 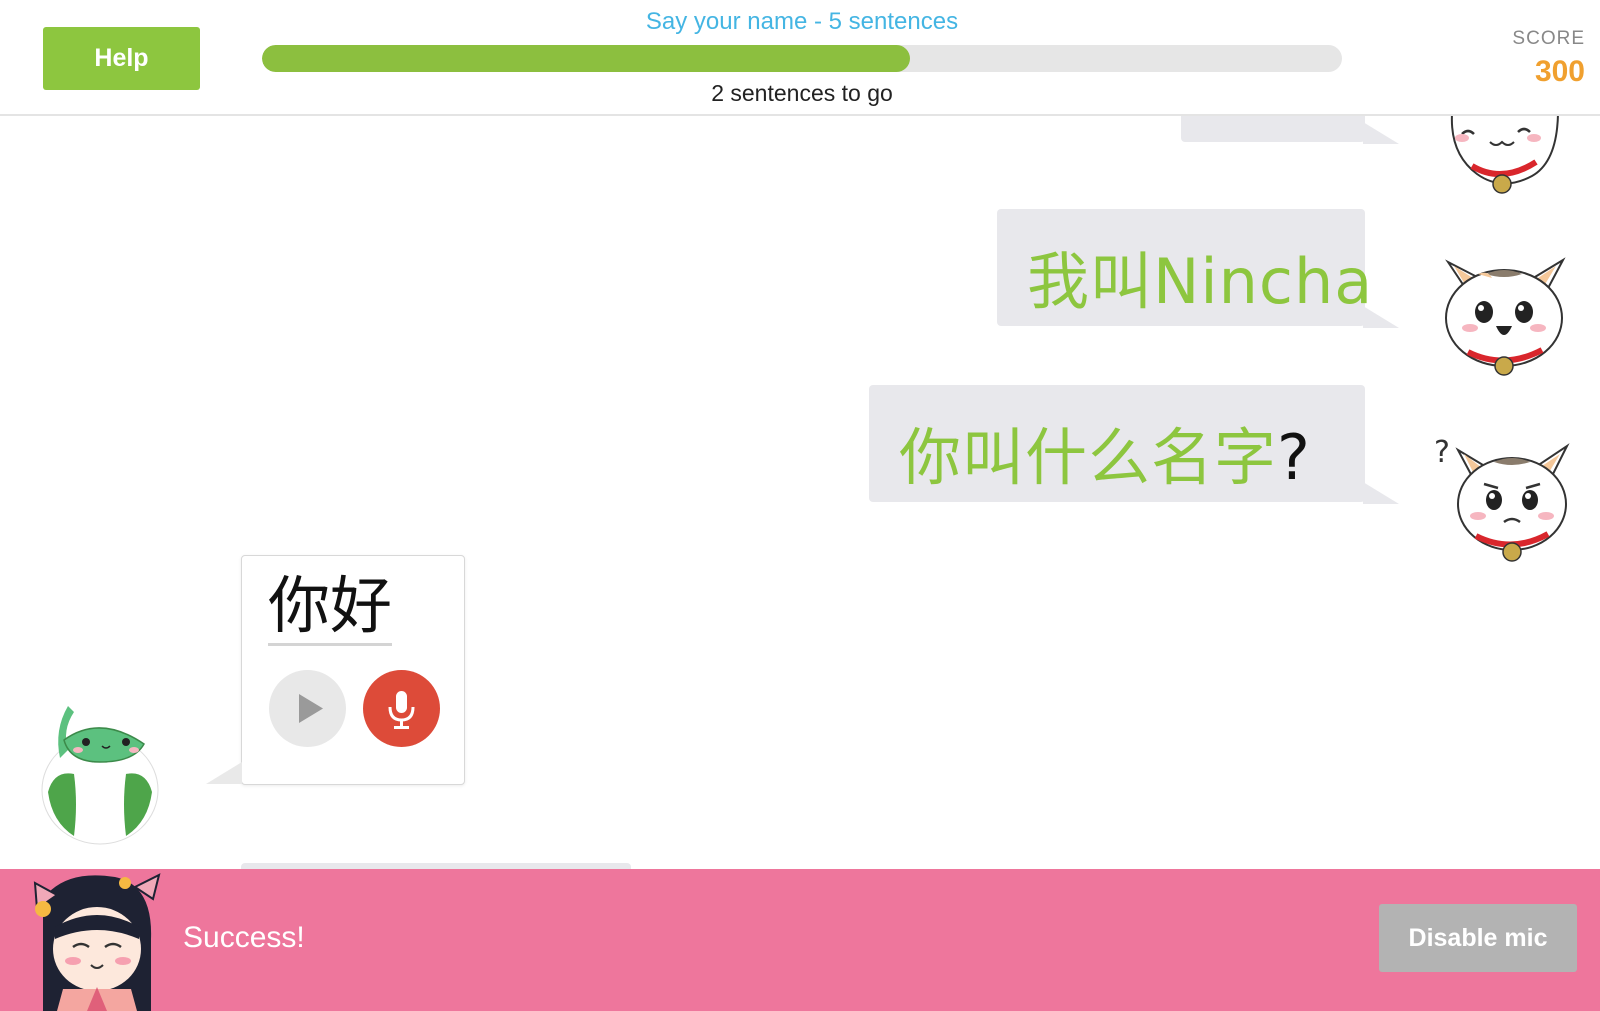 I want to click on feedback-banner: Success! Disable mic, so click(x=800, y=940).